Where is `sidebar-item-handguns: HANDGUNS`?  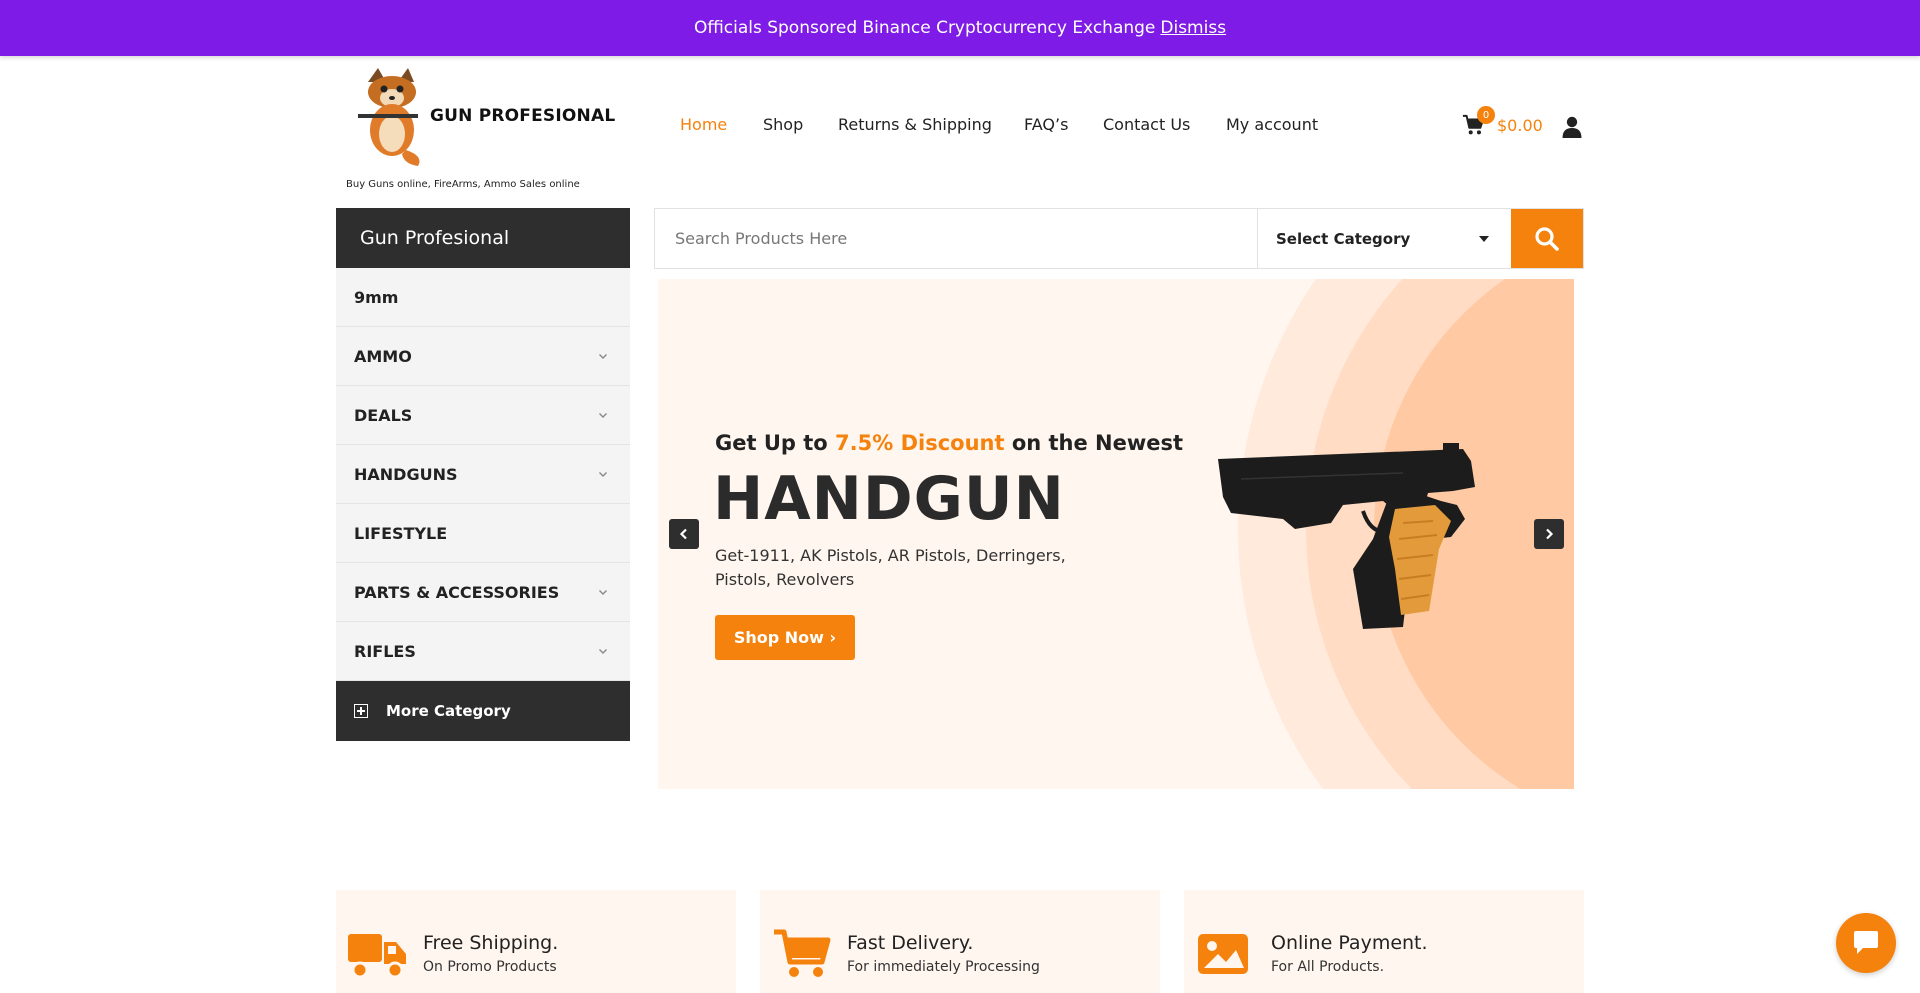
sidebar-item-handguns: HANDGUNS is located at coordinates (483, 474).